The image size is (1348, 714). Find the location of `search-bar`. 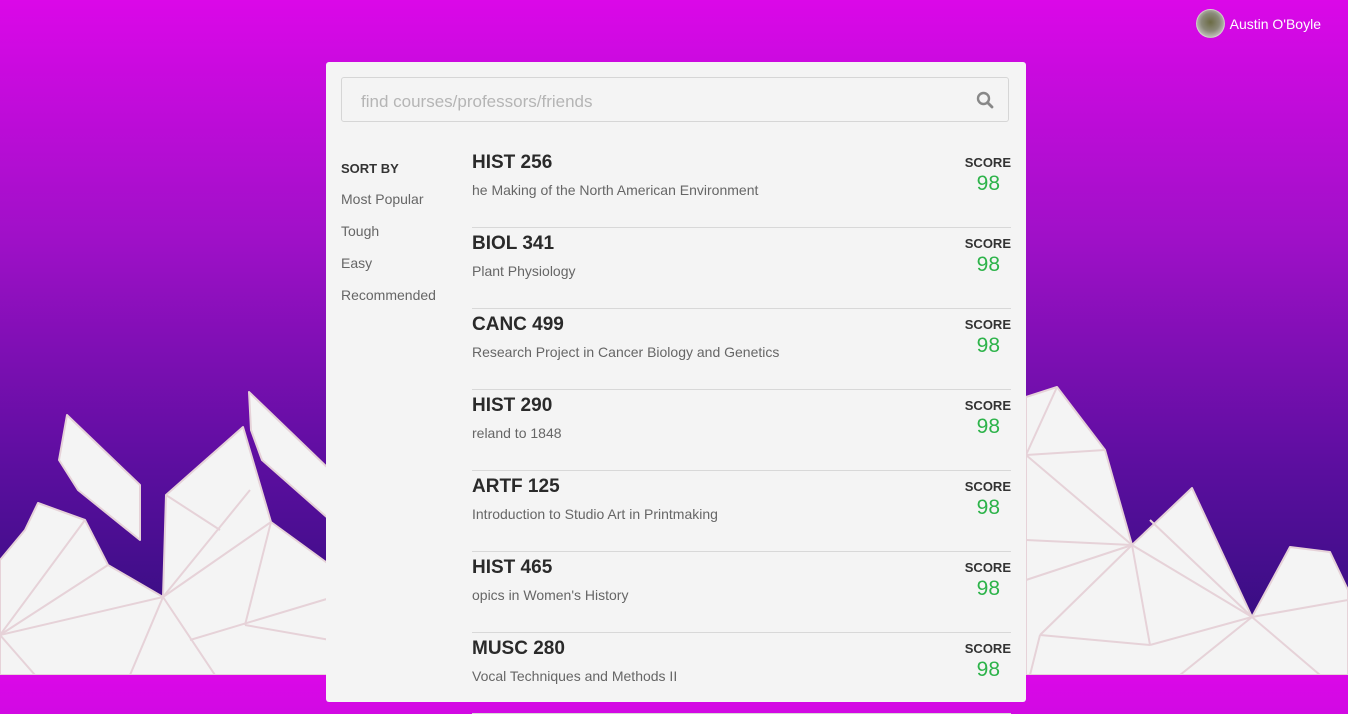

search-bar is located at coordinates (675, 101).